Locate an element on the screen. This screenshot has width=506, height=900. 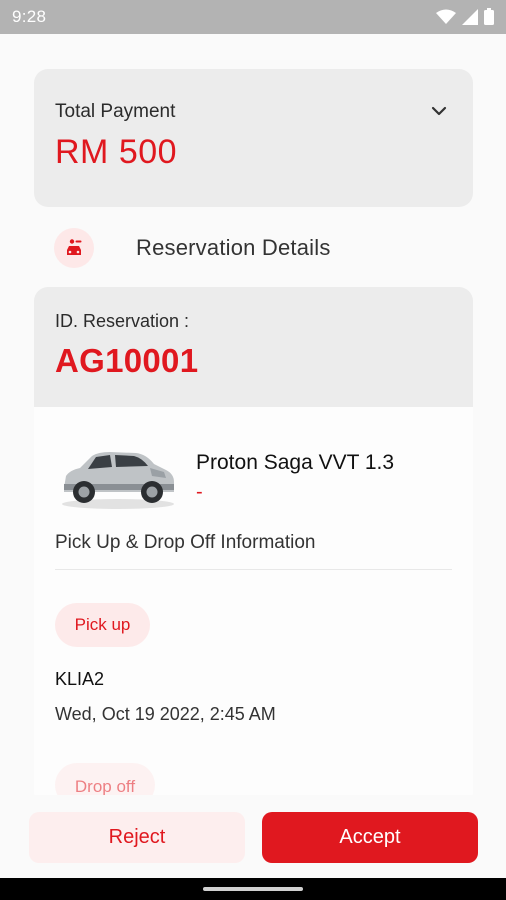
divider is located at coordinates (253, 569).